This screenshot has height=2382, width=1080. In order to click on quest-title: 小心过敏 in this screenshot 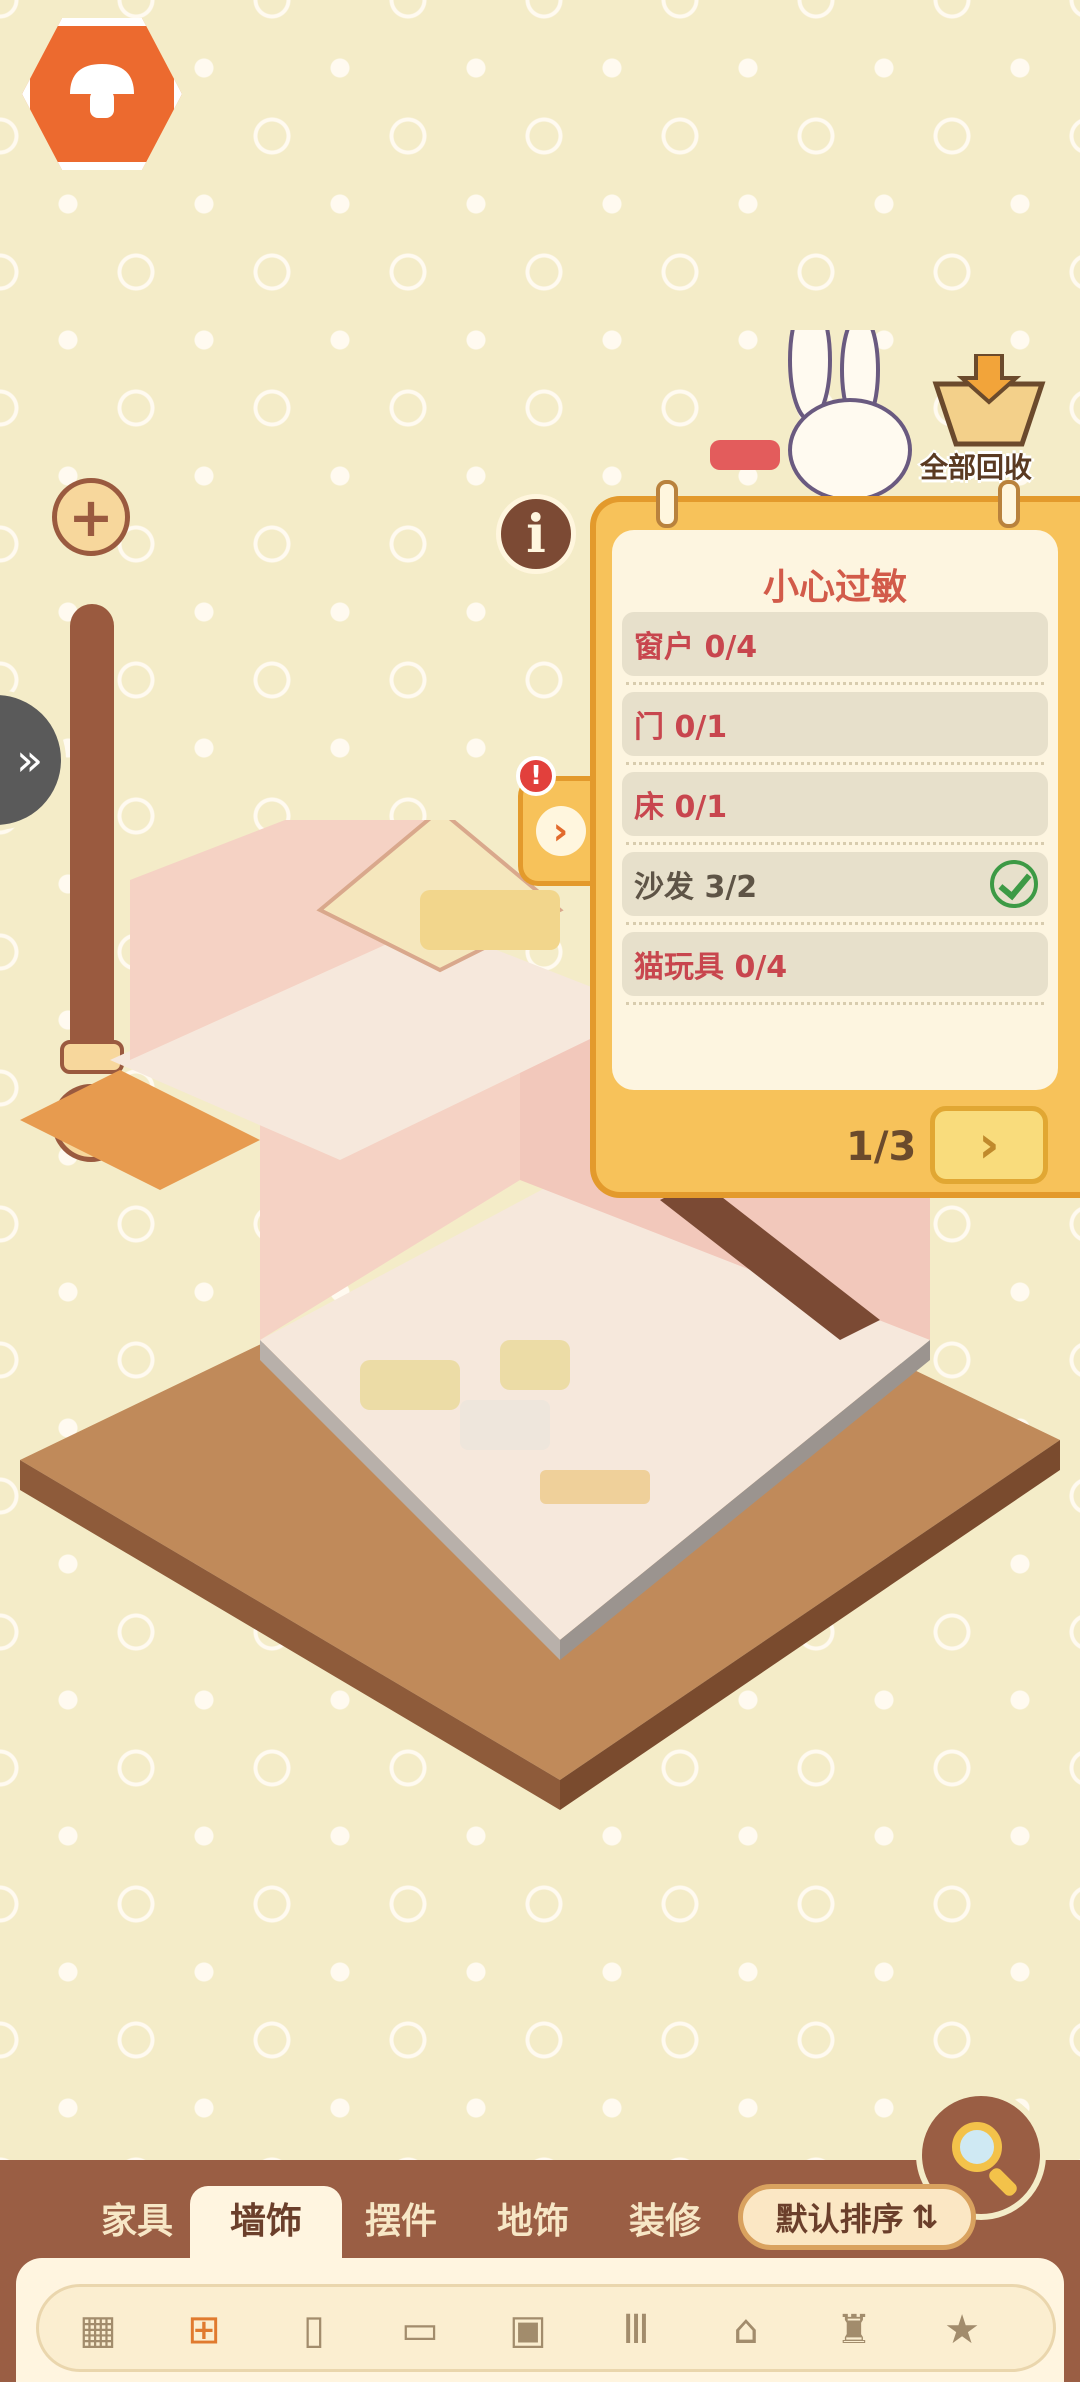, I will do `click(834, 587)`.